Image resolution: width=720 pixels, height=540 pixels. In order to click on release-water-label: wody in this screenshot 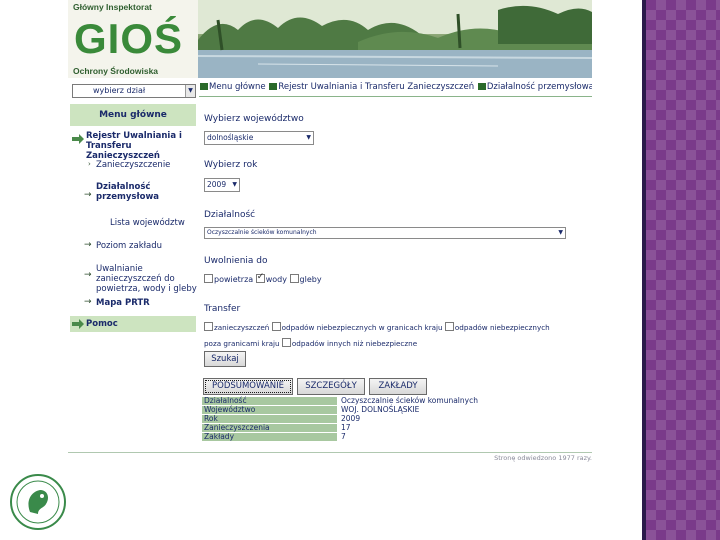, I will do `click(276, 279)`.